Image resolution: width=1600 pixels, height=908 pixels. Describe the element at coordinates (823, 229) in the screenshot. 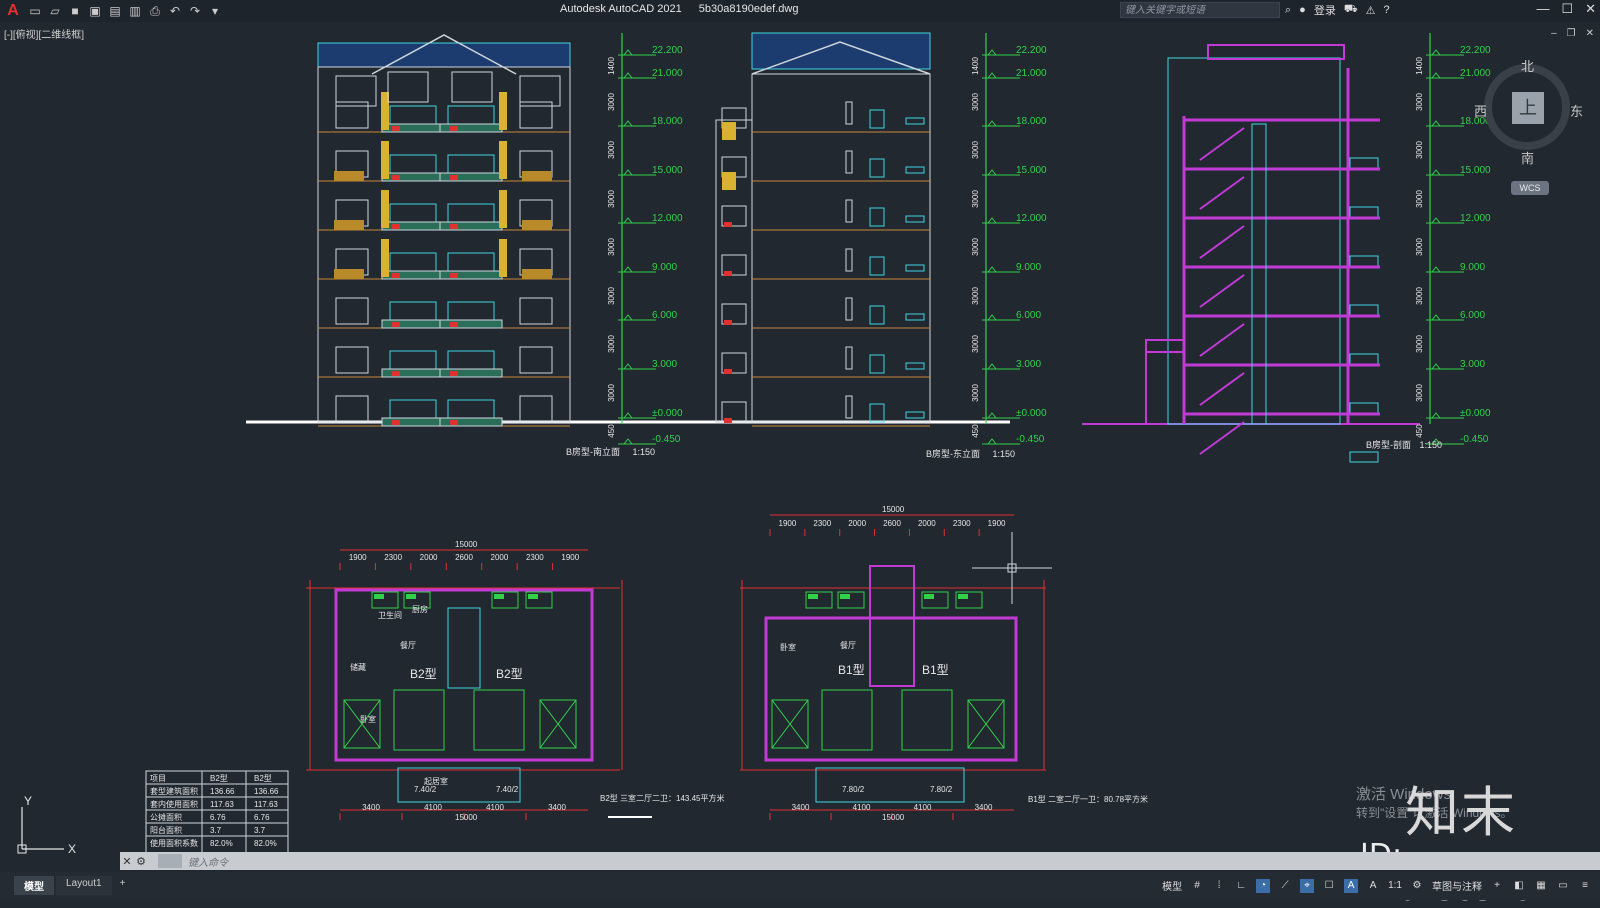

I see `east-elevation` at that location.